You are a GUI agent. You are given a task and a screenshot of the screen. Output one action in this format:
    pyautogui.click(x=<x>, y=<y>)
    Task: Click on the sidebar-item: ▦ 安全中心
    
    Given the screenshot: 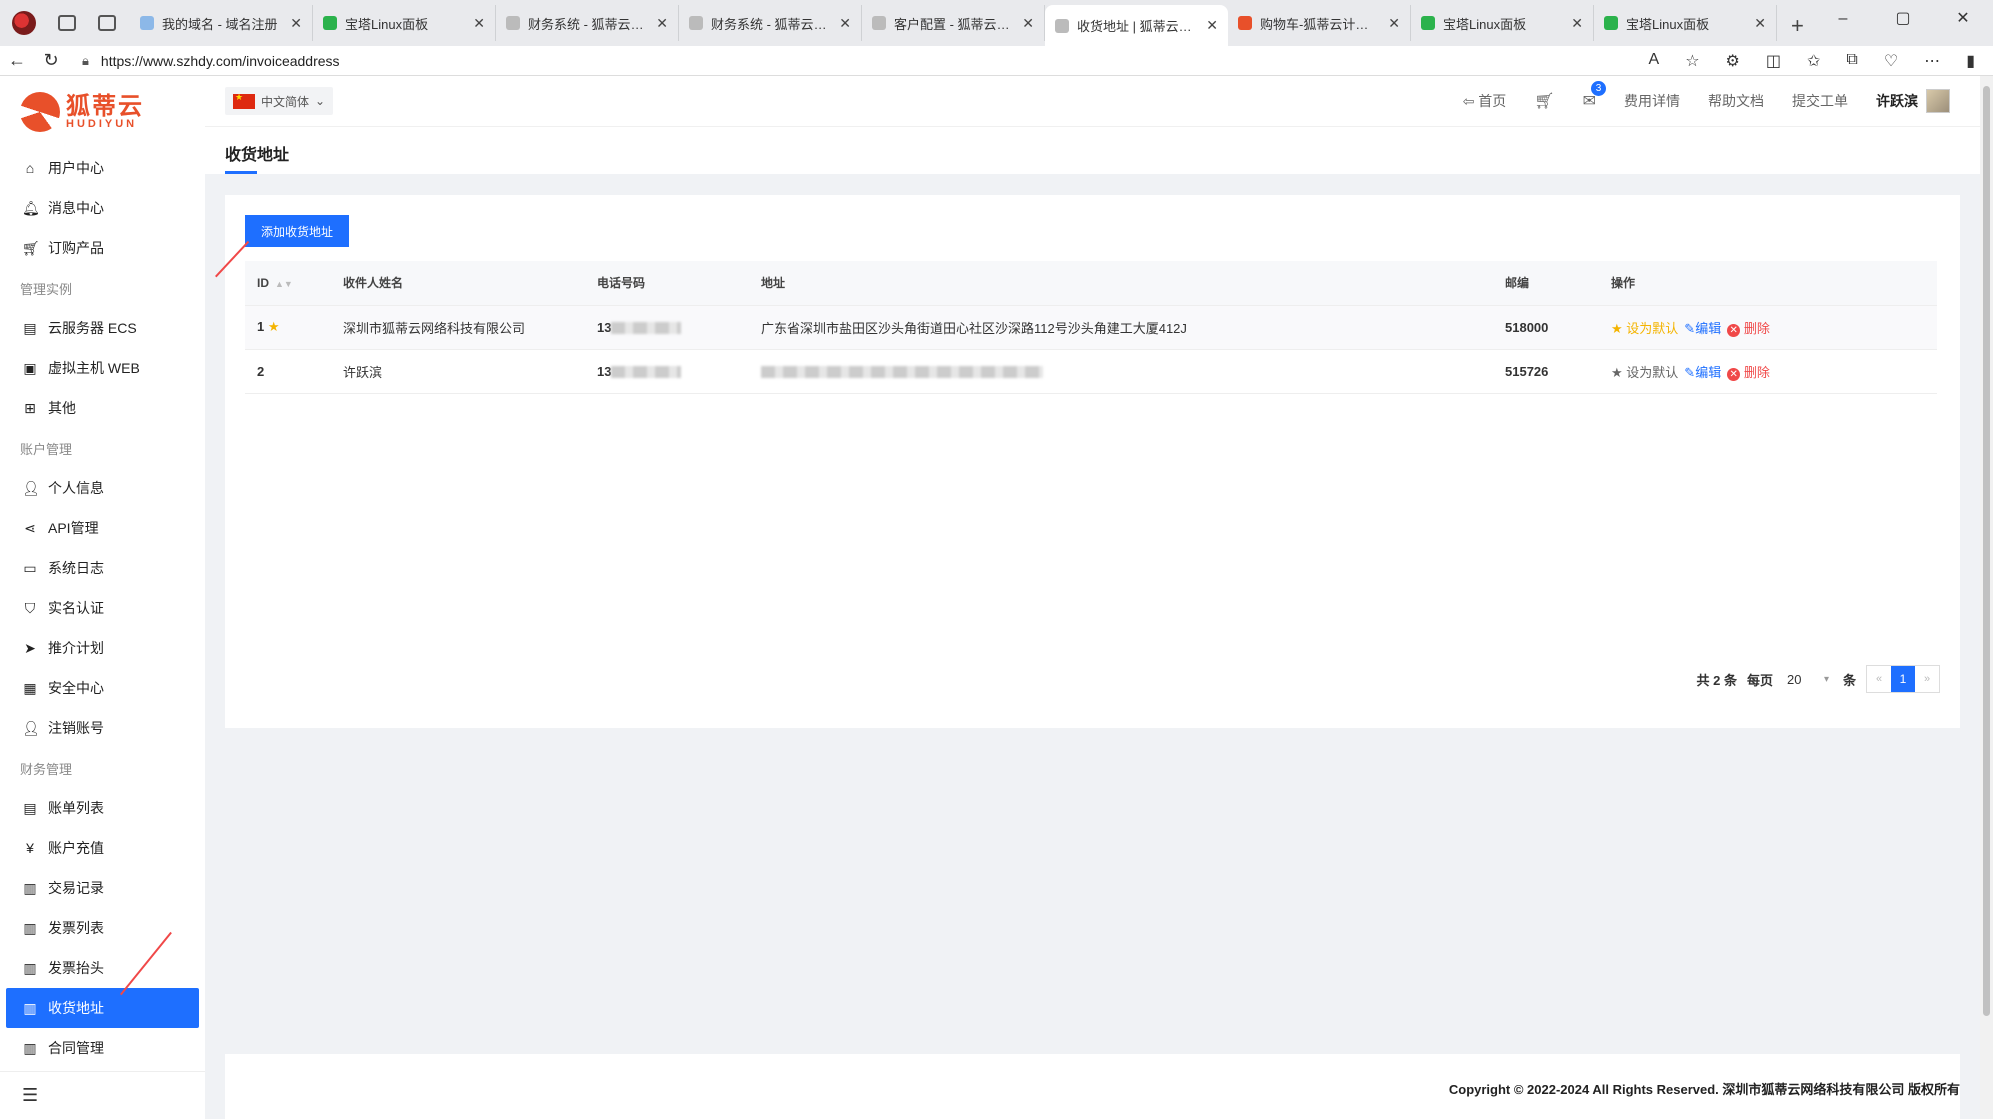 What is the action you would take?
    pyautogui.click(x=102, y=688)
    